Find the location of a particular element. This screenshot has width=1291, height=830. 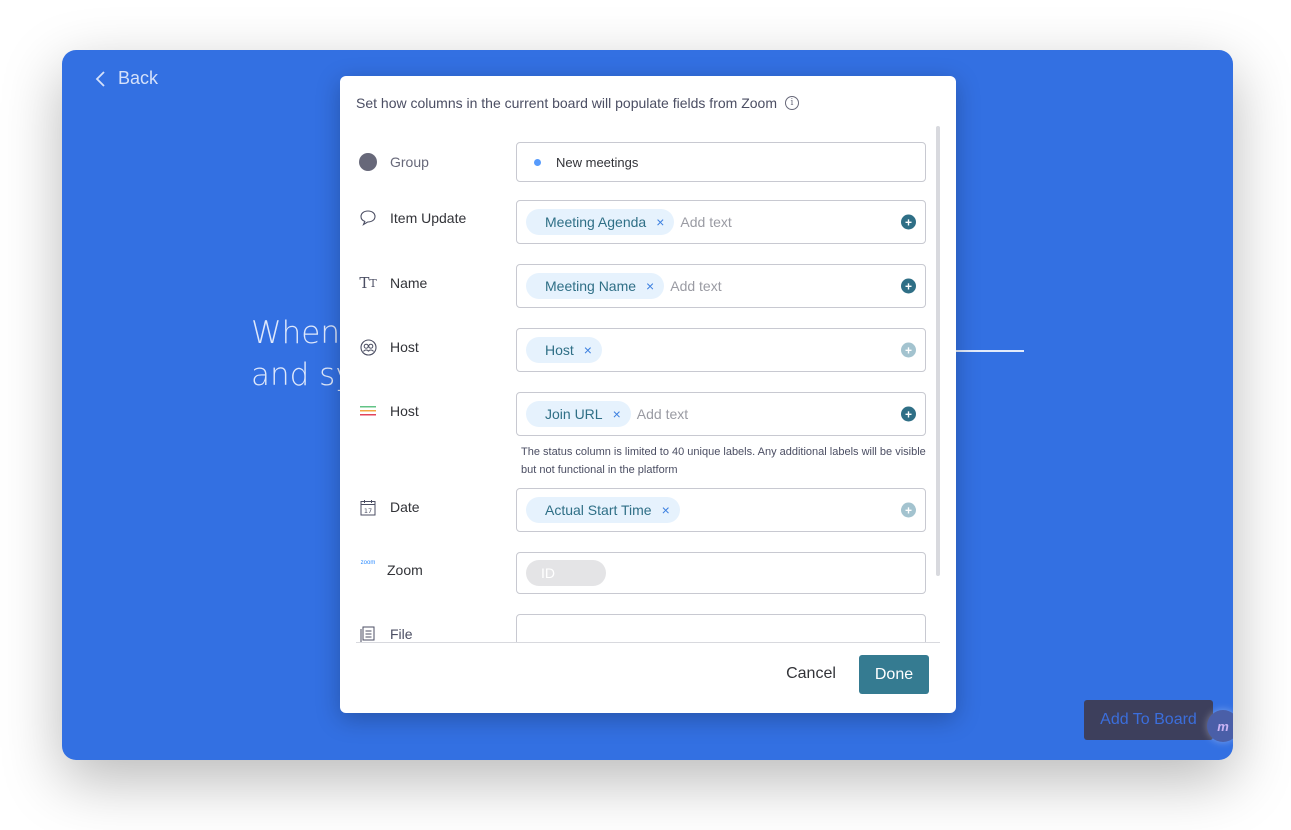

back-button: Back is located at coordinates (126, 78).